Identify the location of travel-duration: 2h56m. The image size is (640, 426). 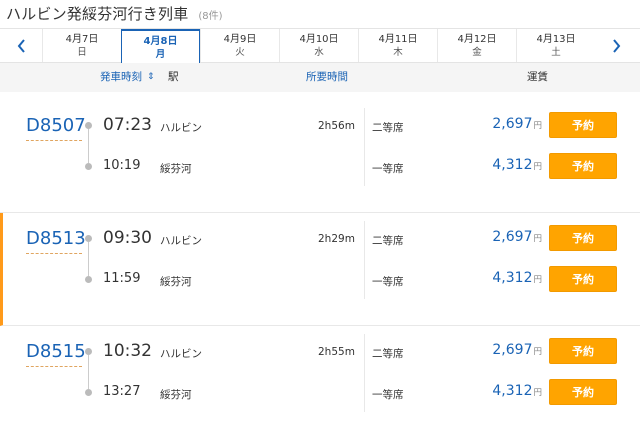
(336, 126).